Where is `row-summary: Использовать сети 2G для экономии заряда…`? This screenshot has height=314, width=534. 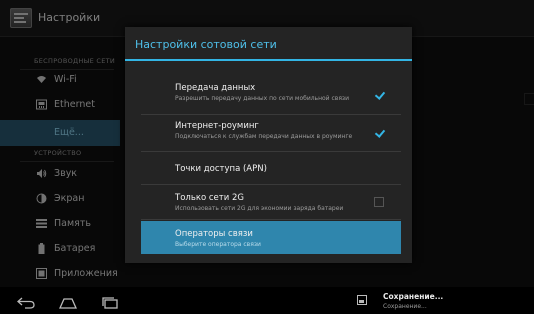 row-summary: Использовать сети 2G для экономии заряда… is located at coordinates (259, 208).